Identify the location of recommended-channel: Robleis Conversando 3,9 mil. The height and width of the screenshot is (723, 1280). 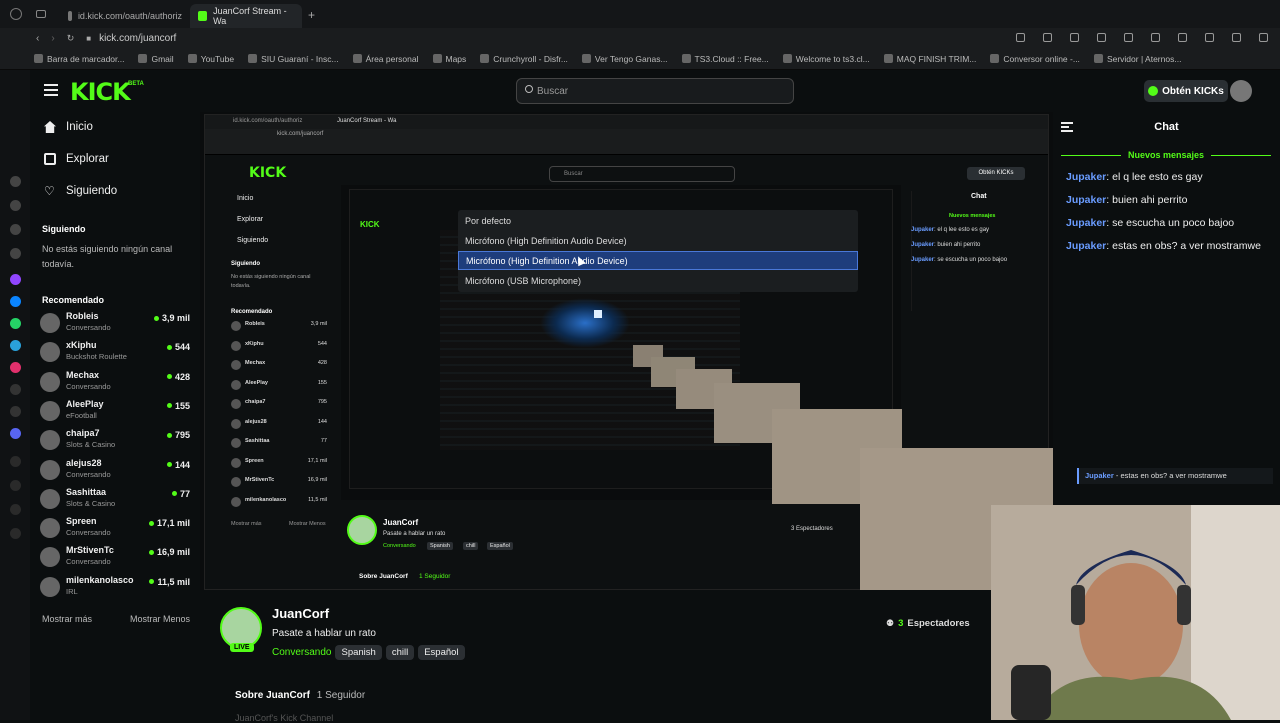
(115, 325).